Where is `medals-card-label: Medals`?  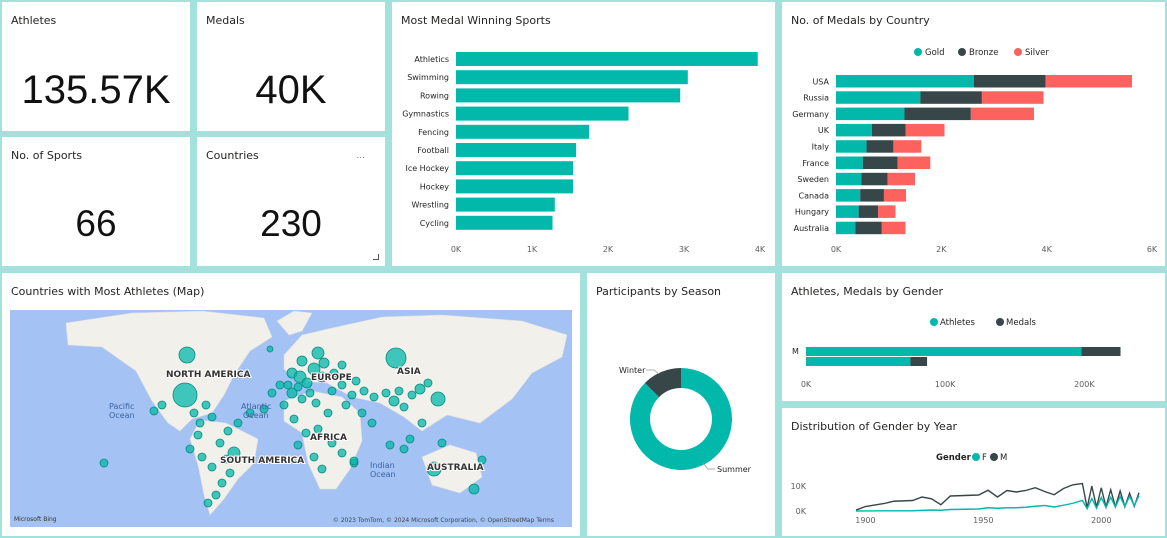 medals-card-label: Medals is located at coordinates (225, 20).